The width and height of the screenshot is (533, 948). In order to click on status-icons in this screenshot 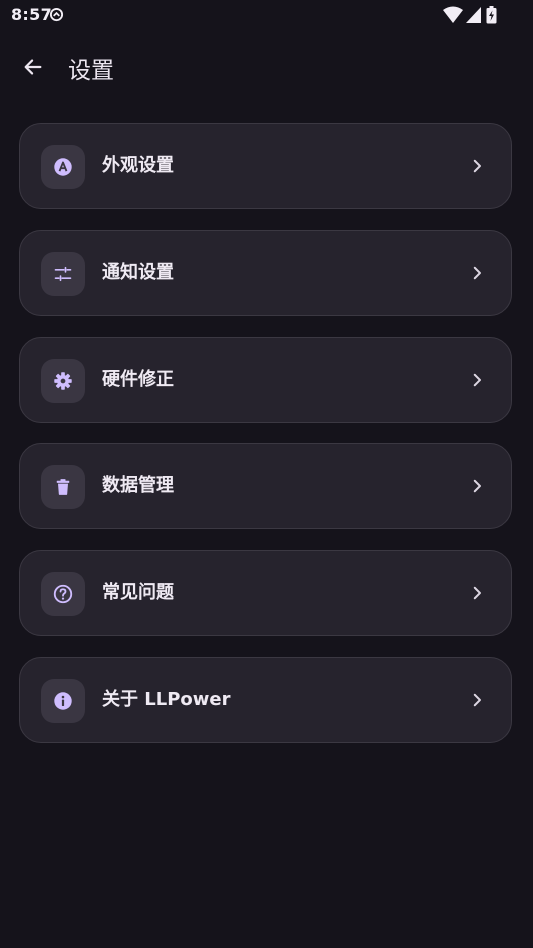, I will do `click(473, 15)`.